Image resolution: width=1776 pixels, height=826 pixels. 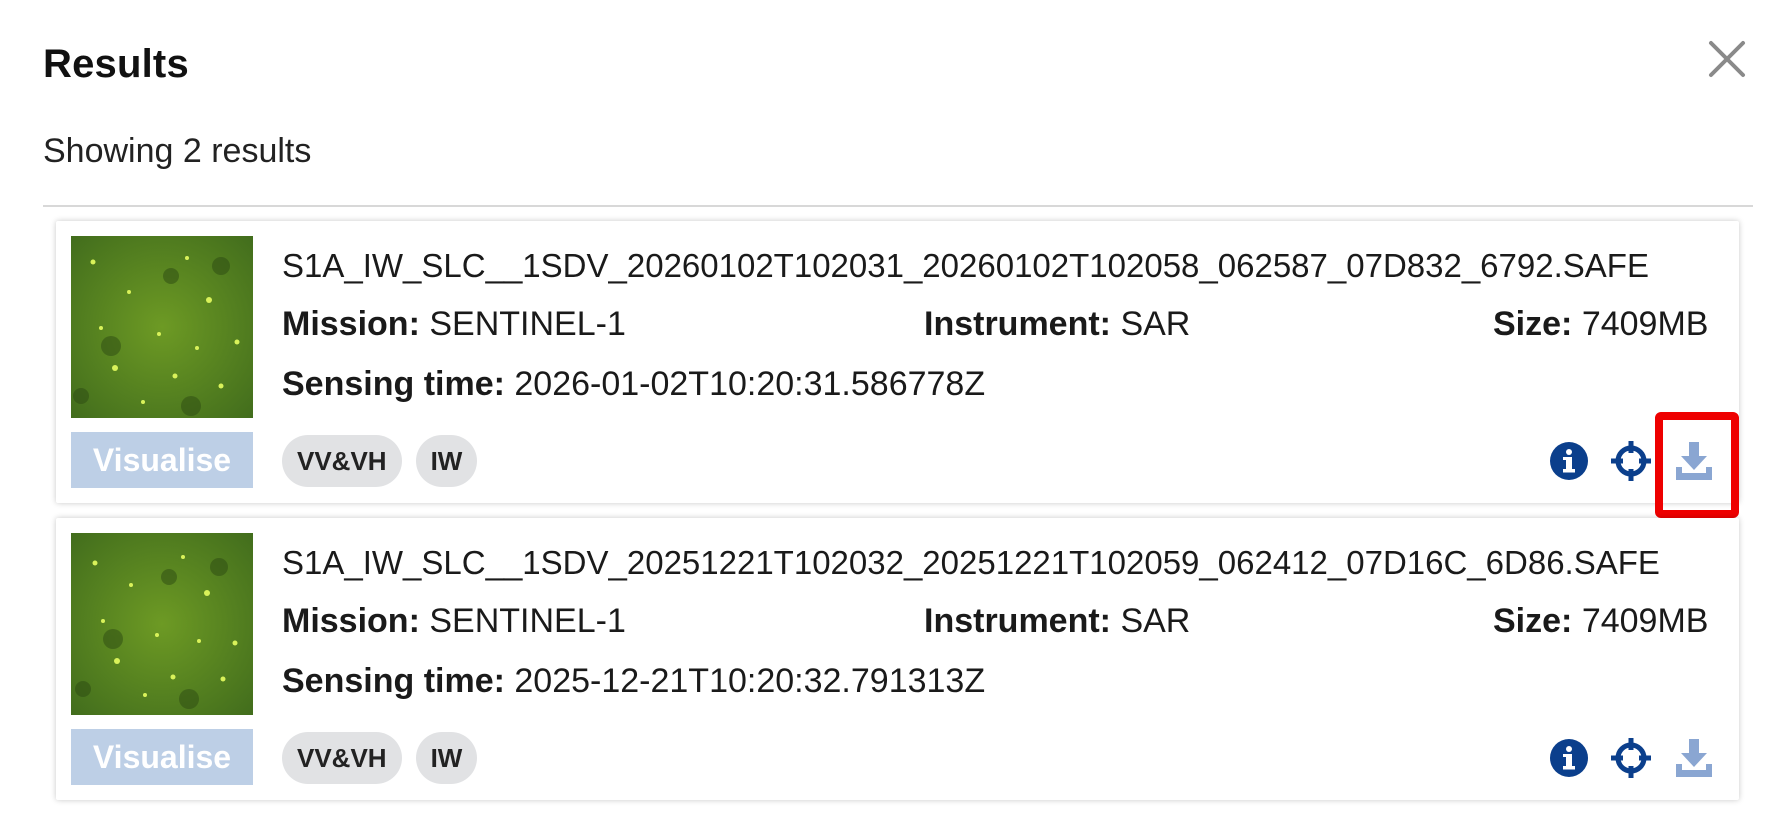 I want to click on divider, so click(x=898, y=206).